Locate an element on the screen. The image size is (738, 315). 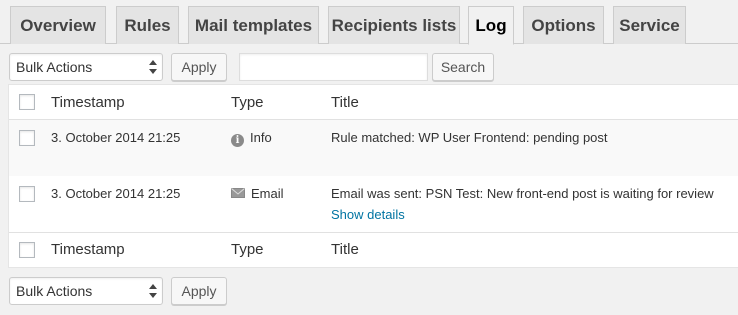
tab-mail-templates: Mail templates is located at coordinates (253, 25).